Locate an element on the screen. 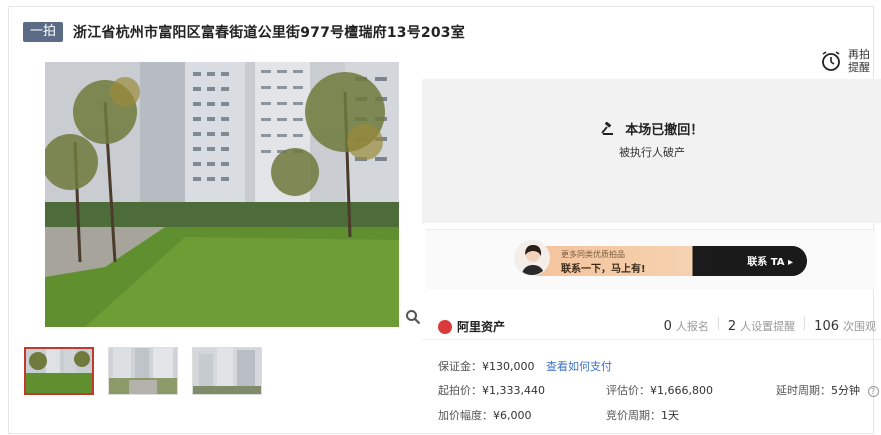 This screenshot has width=881, height=435. brand: 阿里资产 is located at coordinates (471, 326).